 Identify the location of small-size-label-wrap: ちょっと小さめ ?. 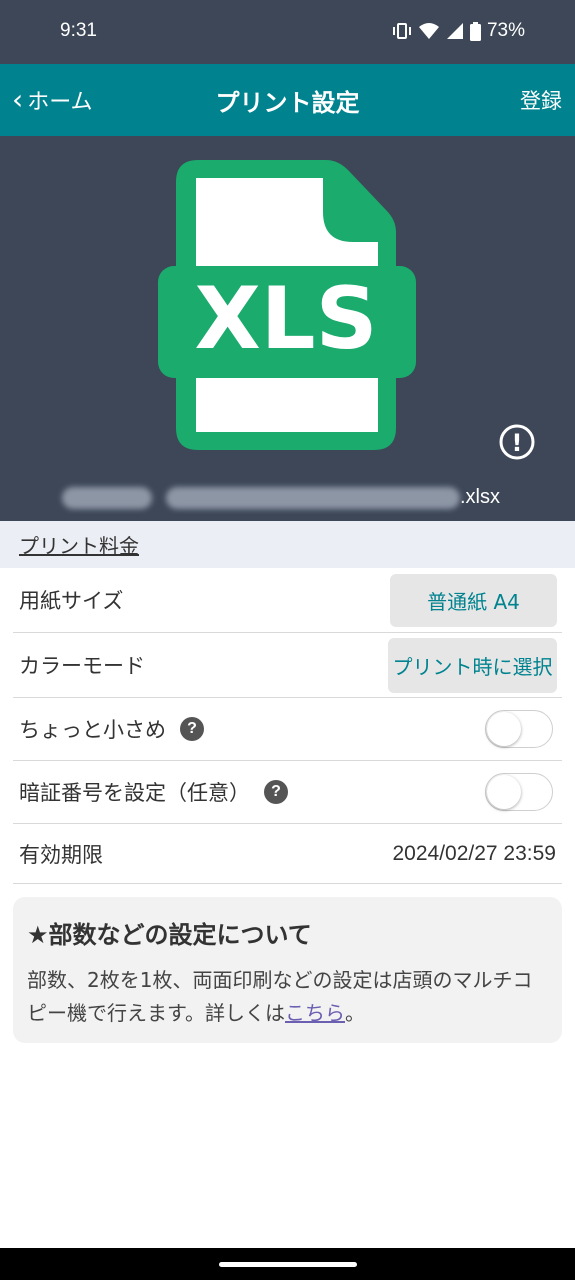
(108, 729).